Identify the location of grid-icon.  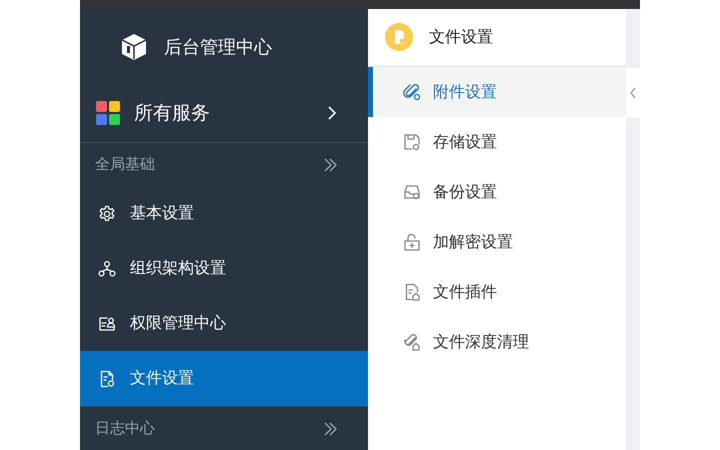
(108, 113).